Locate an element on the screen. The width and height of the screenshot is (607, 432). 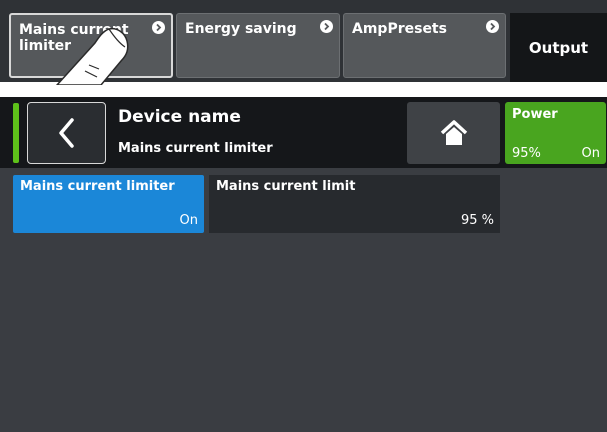
tab-label: Energy saving is located at coordinates (241, 29).